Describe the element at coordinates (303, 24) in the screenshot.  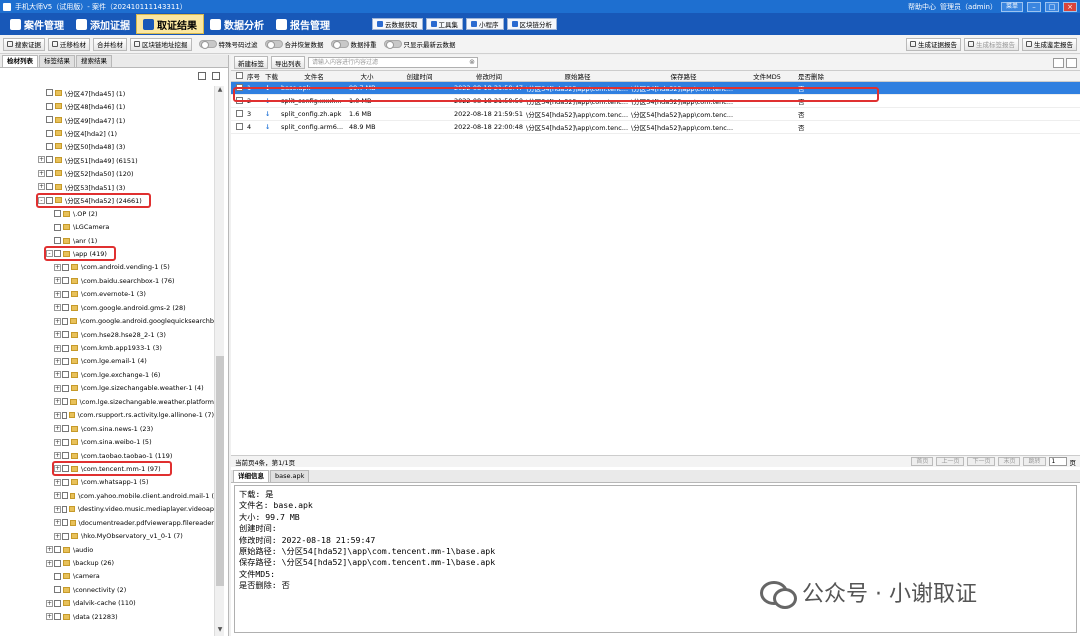
I see `menu-report-management: 报告管理` at that location.